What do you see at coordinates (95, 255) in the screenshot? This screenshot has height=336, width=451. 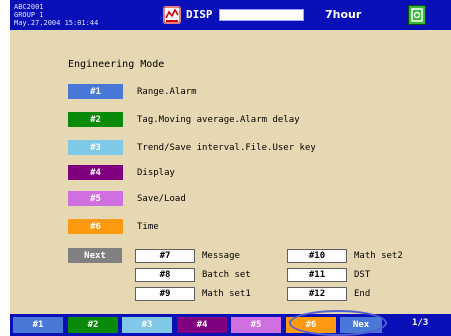 I see `next-button: Next` at bounding box center [95, 255].